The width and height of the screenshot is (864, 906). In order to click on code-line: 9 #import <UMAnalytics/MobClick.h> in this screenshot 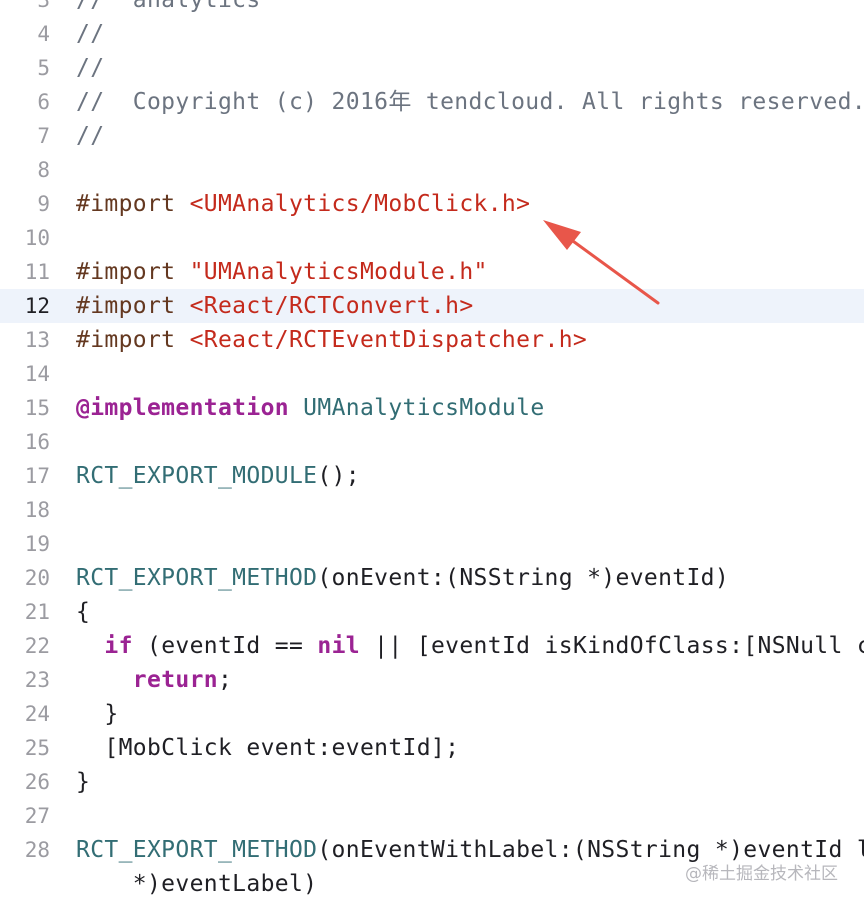, I will do `click(432, 204)`.